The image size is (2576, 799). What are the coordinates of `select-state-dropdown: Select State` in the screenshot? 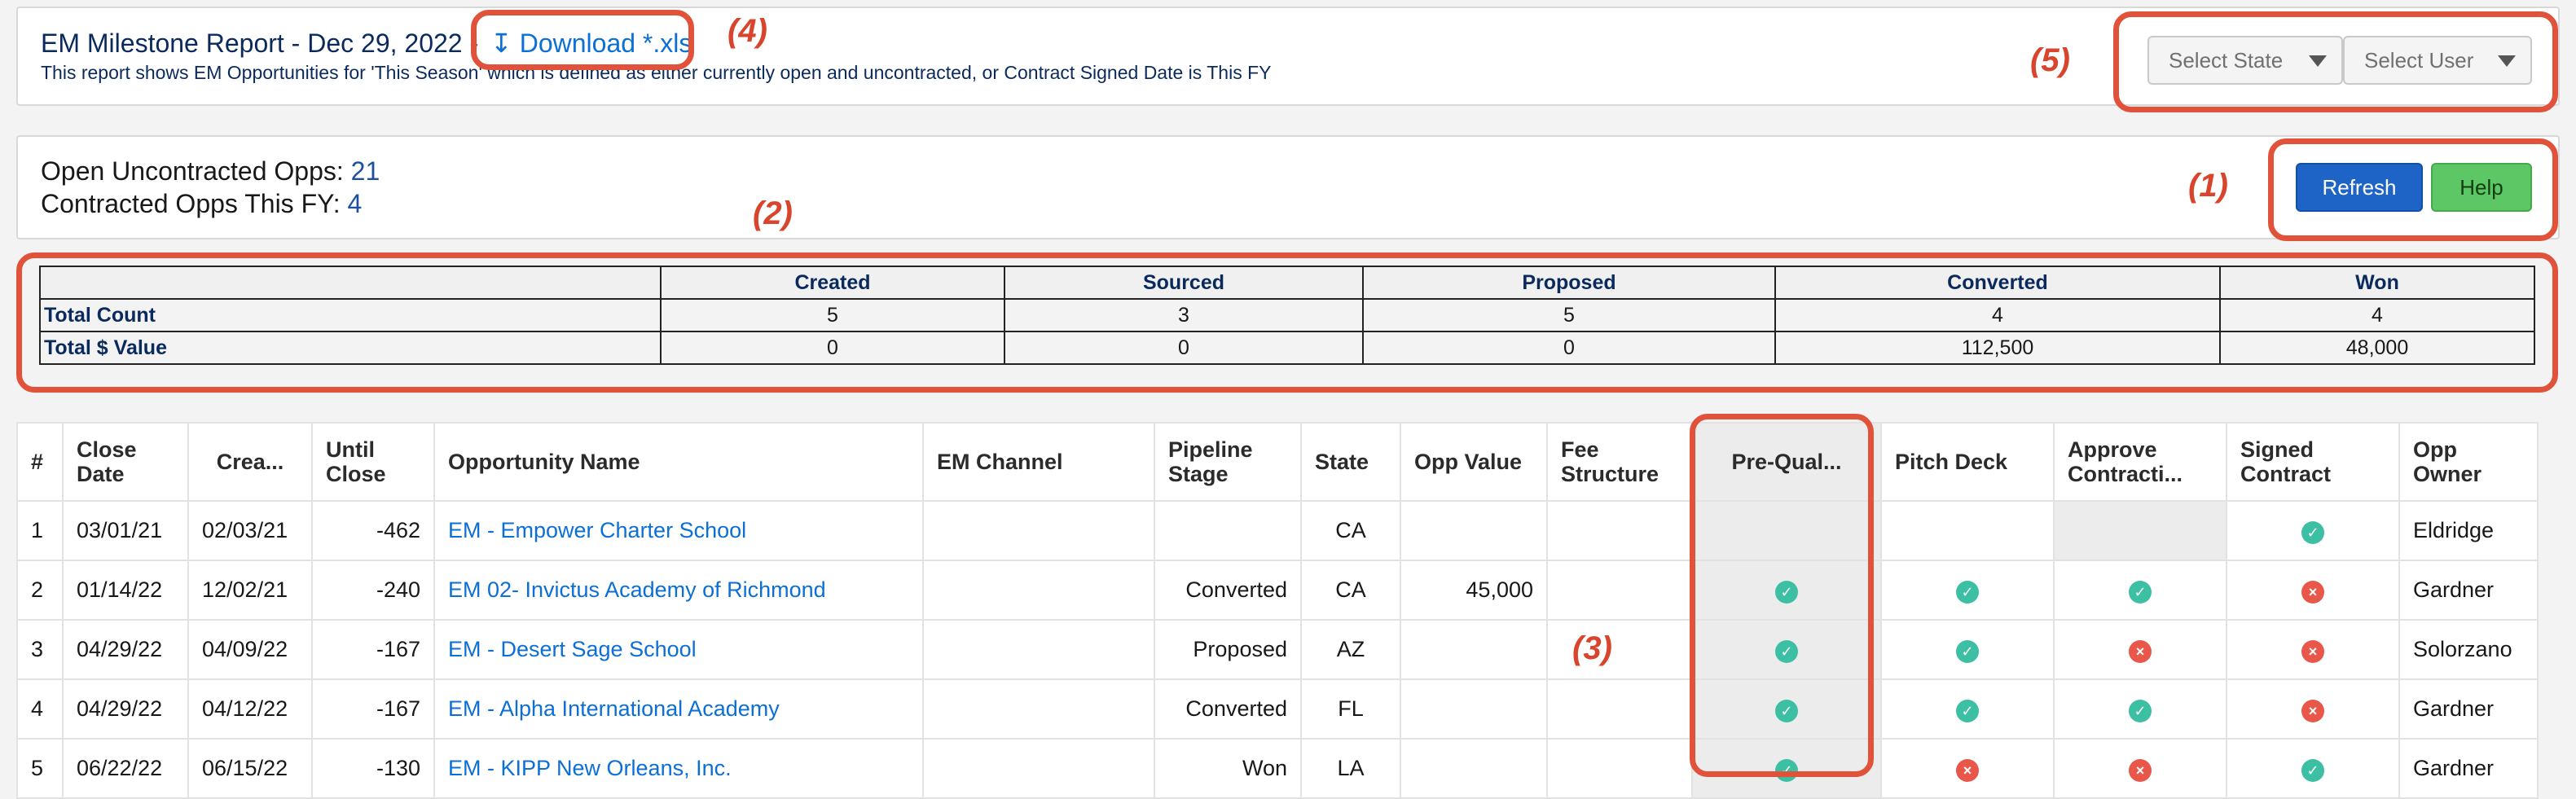 It's located at (2245, 61).